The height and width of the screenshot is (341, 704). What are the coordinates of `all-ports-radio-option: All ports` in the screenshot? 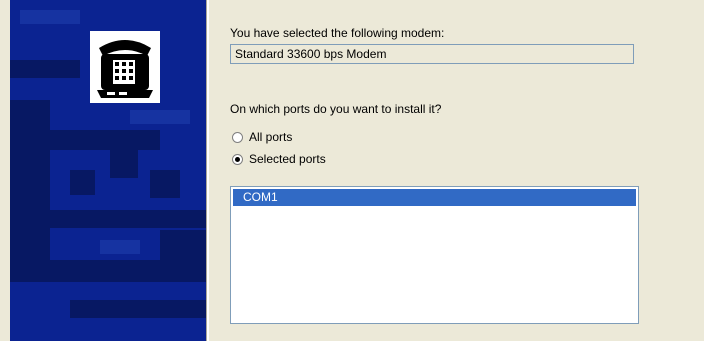 It's located at (262, 137).